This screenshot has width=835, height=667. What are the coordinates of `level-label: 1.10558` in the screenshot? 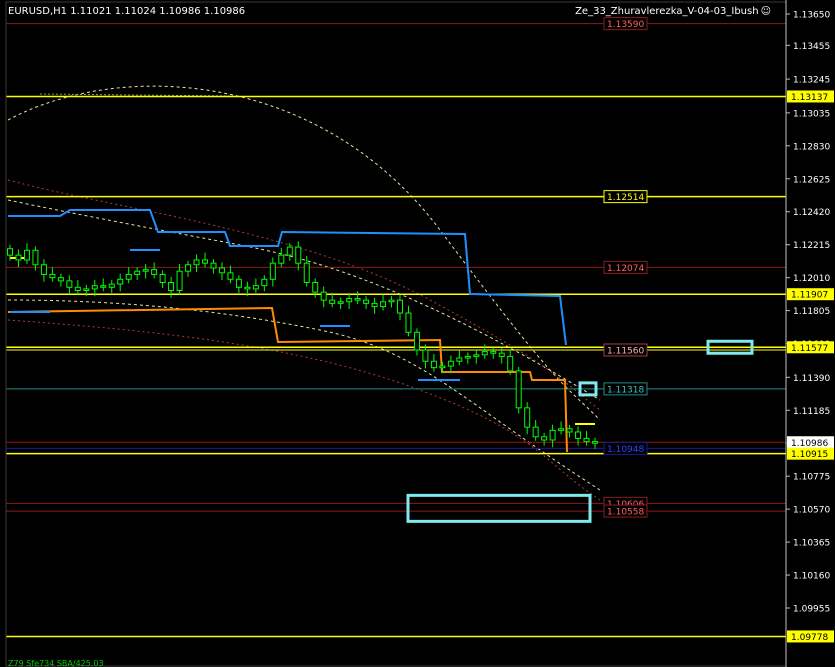 It's located at (625, 513).